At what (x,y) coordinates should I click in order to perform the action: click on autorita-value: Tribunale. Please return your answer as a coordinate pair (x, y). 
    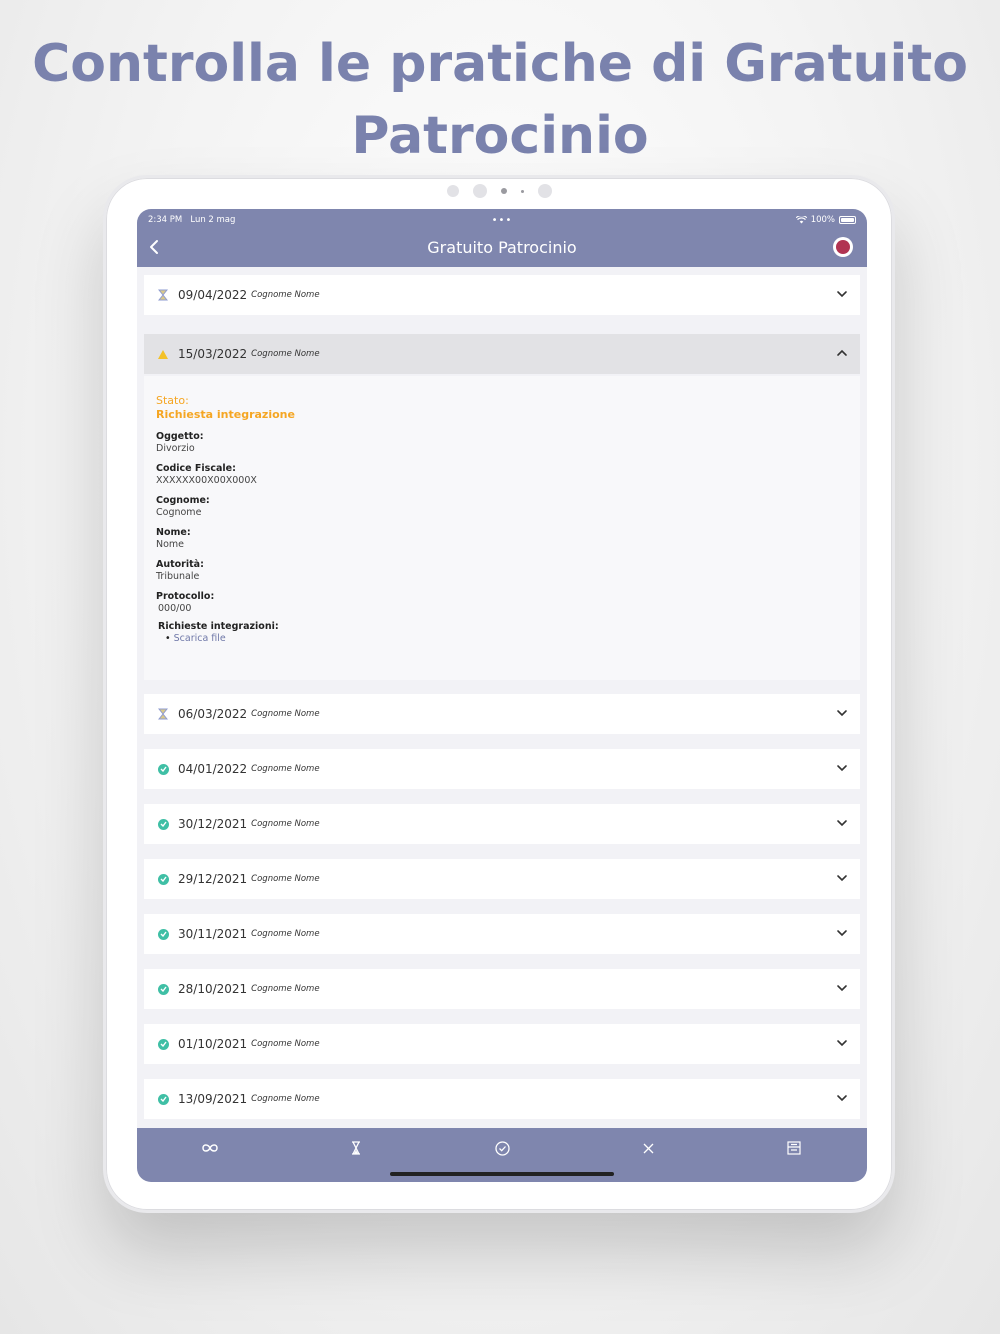
    Looking at the image, I should click on (178, 576).